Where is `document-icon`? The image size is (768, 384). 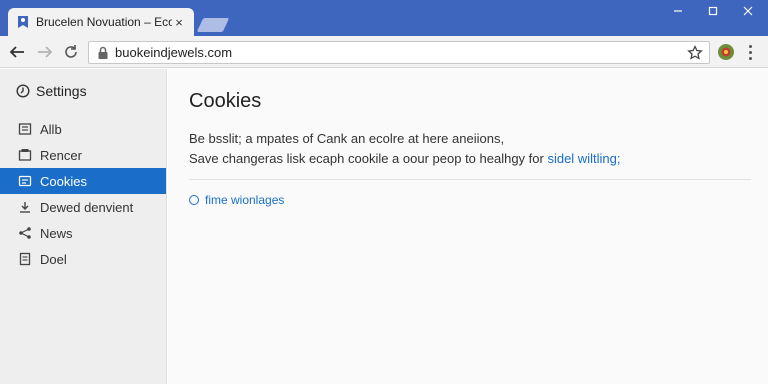
document-icon is located at coordinates (25, 259).